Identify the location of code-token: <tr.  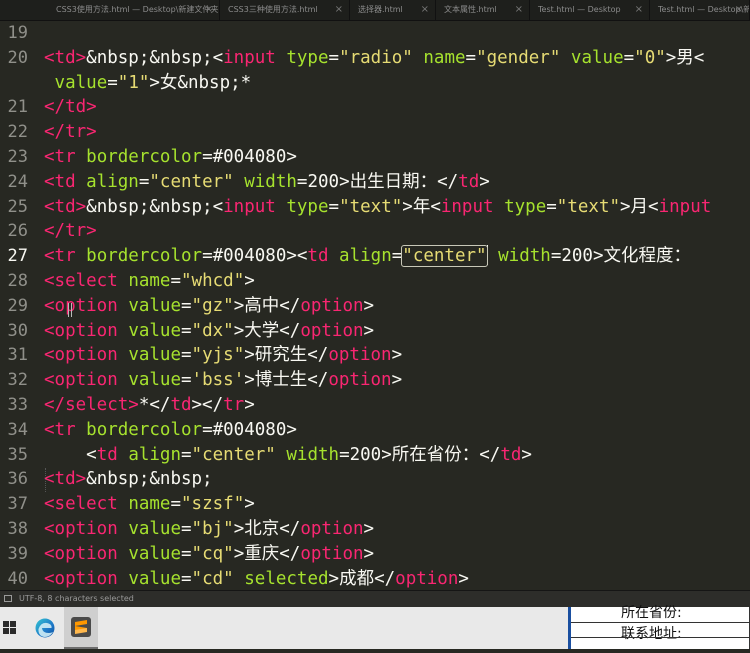
(60, 429).